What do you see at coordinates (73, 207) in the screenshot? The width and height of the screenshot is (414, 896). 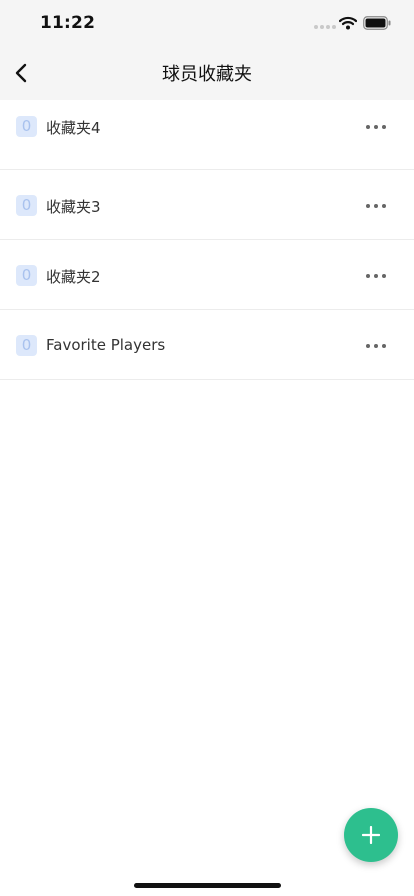 I see `list-item-label: 收藏夹3` at bounding box center [73, 207].